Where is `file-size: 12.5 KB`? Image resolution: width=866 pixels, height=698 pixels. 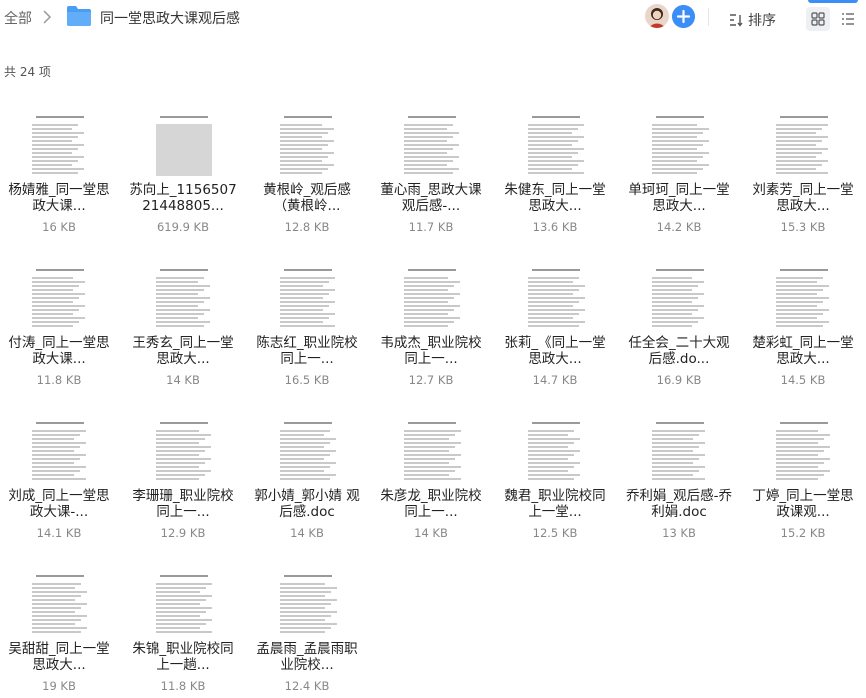
file-size: 12.5 KB is located at coordinates (555, 533).